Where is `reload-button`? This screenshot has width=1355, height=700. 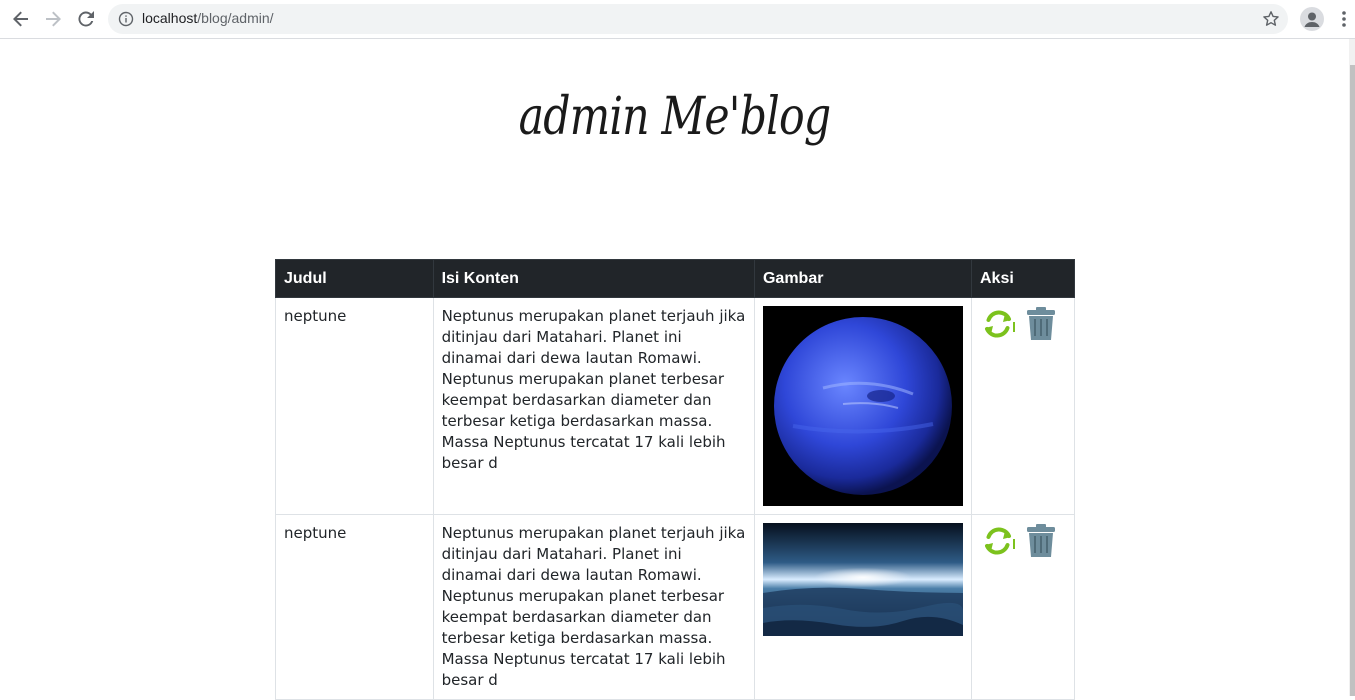 reload-button is located at coordinates (86, 19).